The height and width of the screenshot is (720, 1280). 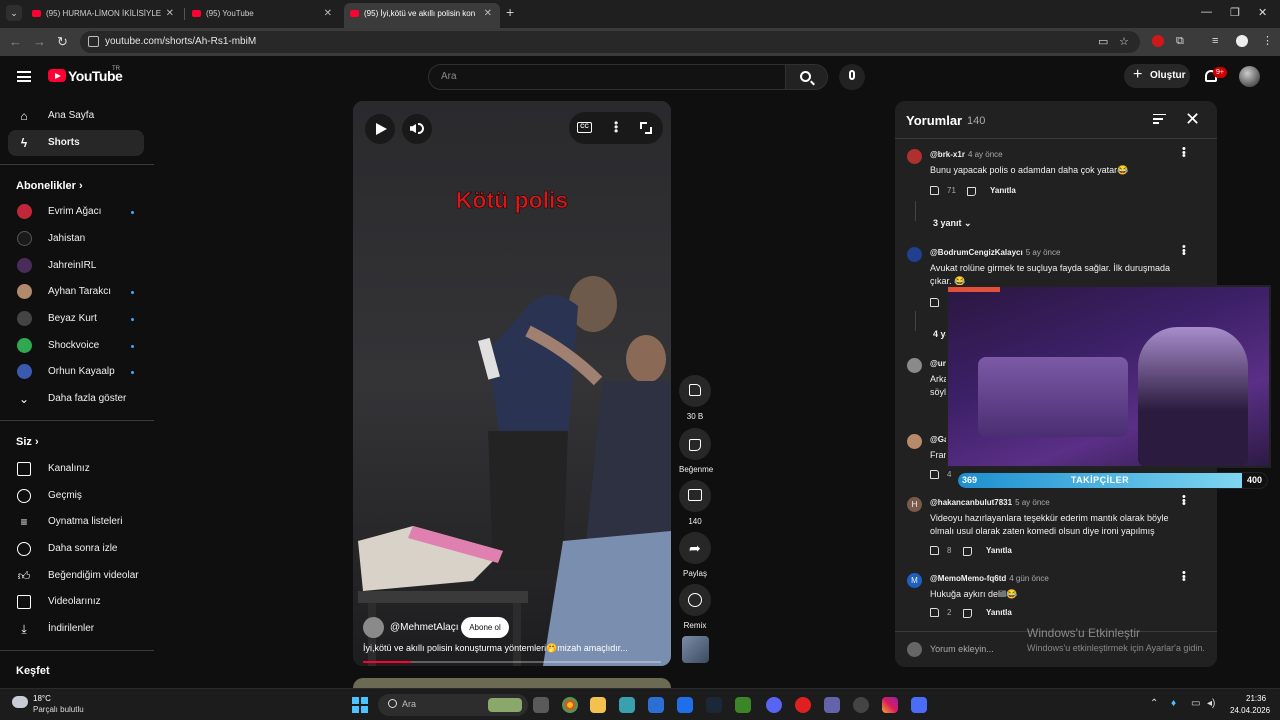 What do you see at coordinates (104, 15) in the screenshot?
I see `browser-tab: (95) HURMA-LİMON İKİLİSİYLE ✕` at bounding box center [104, 15].